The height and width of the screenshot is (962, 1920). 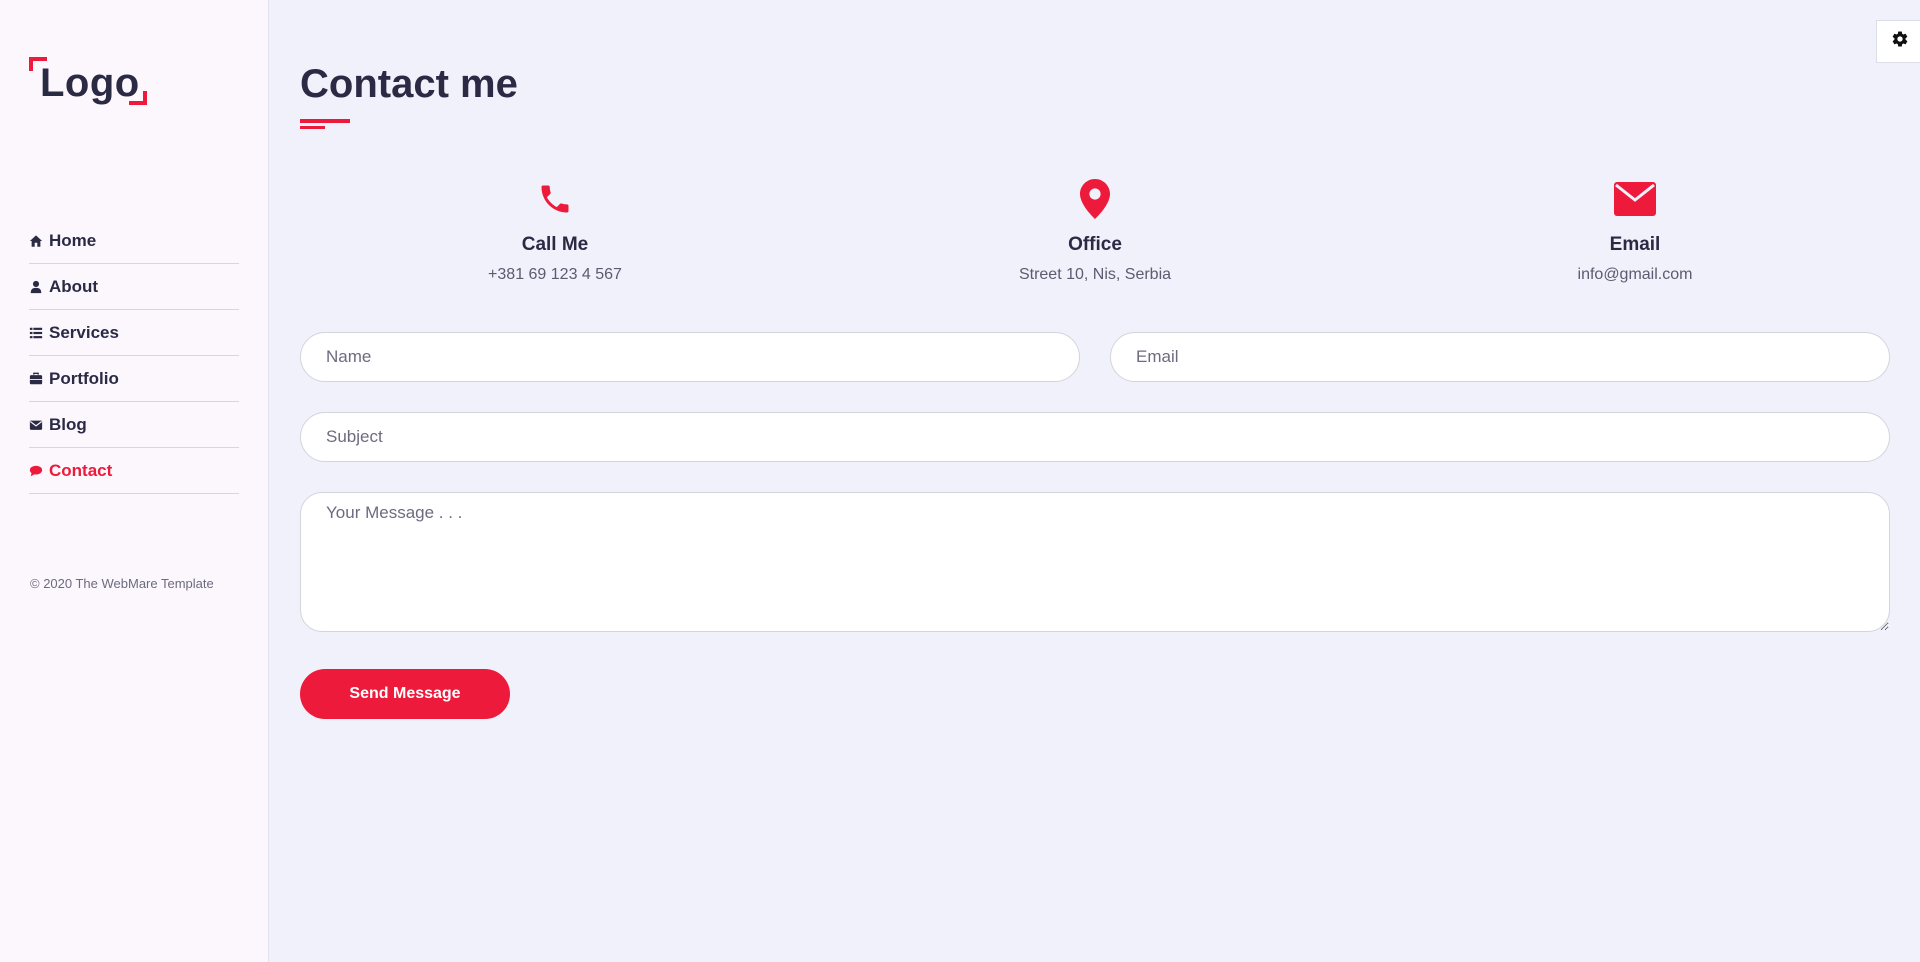 What do you see at coordinates (122, 583) in the screenshot?
I see `copyright: © 2020 The WebMare Template` at bounding box center [122, 583].